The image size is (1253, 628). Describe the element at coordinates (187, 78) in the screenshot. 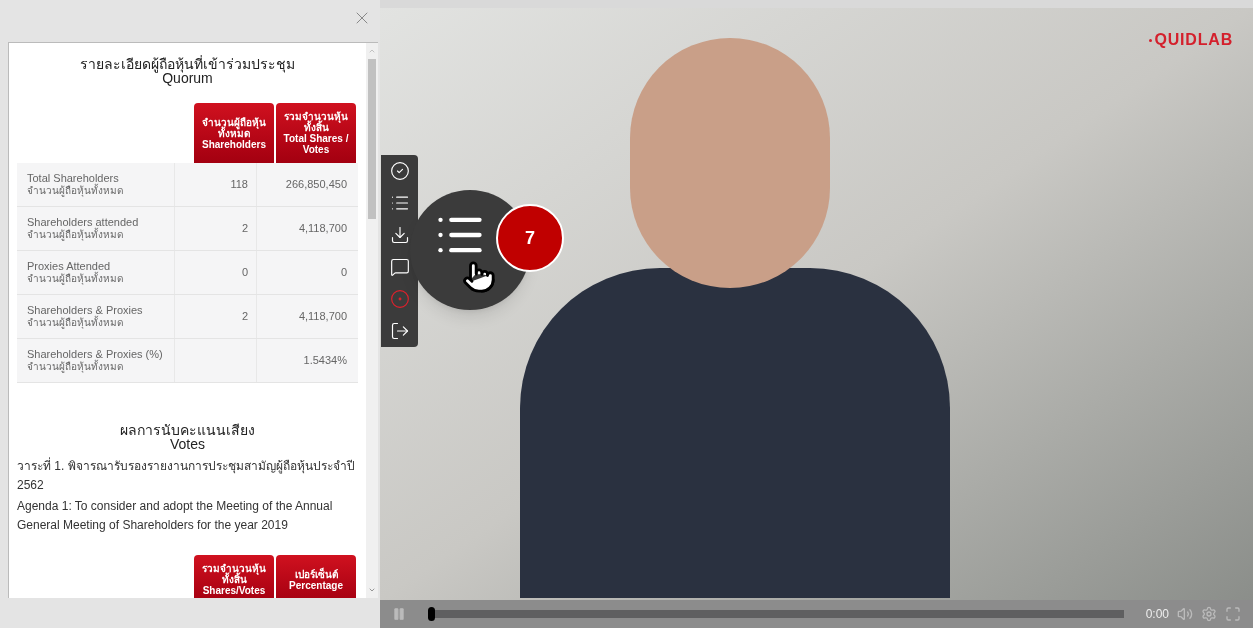

I see `section-title: Quorum` at that location.